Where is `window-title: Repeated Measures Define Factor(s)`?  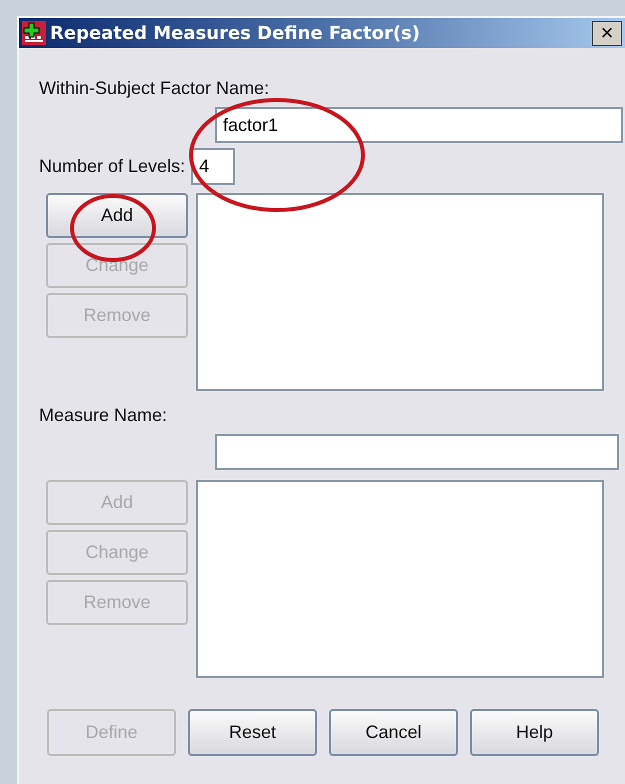 window-title: Repeated Measures Define Factor(s) is located at coordinates (235, 33).